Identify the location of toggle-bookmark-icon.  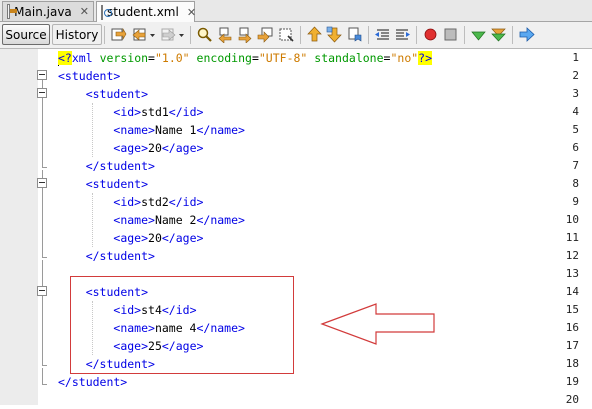
(354, 34).